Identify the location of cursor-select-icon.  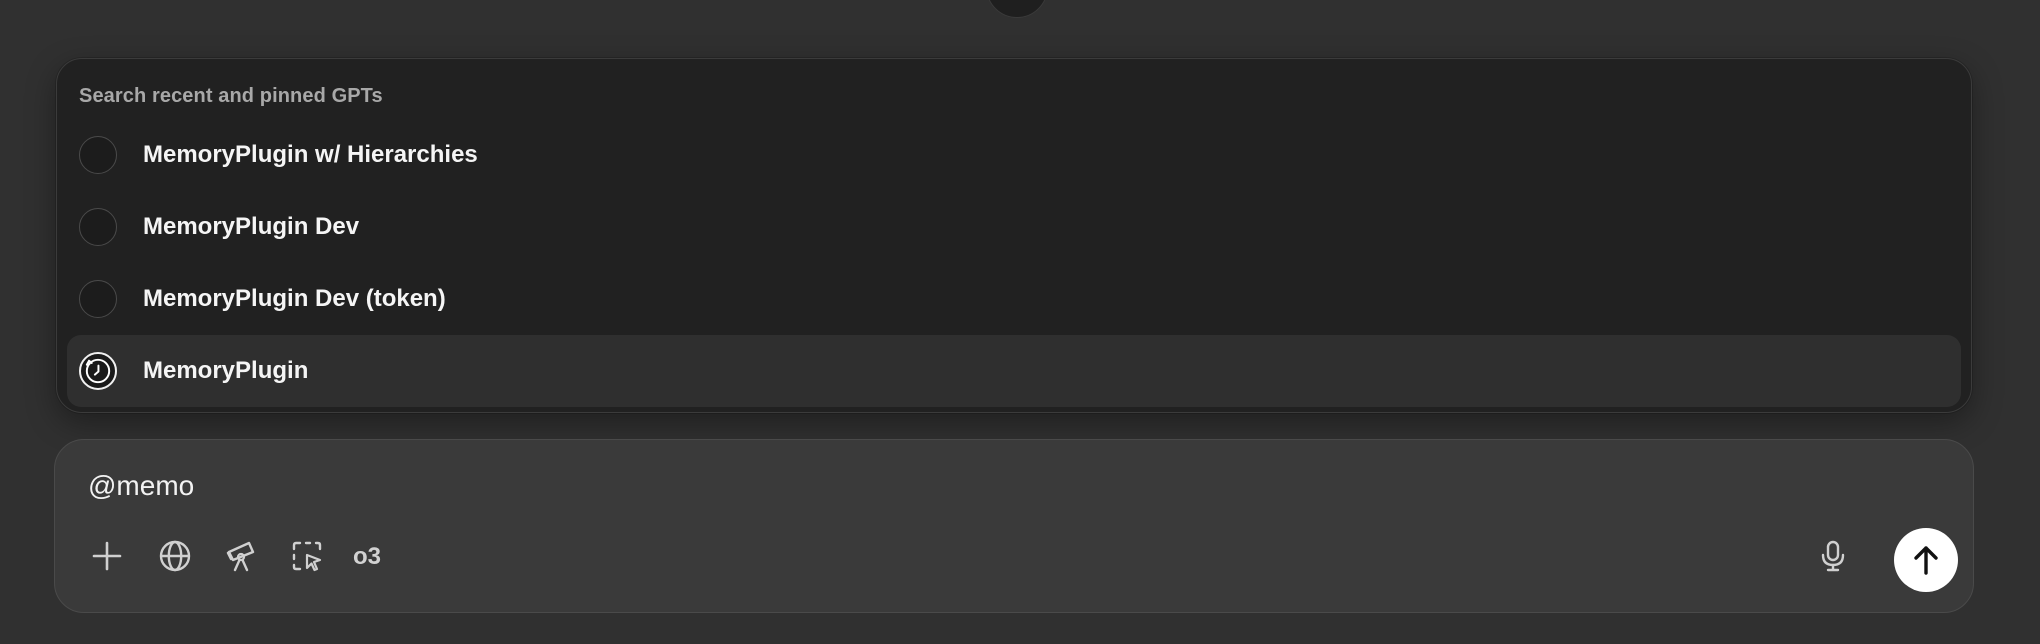
(307, 556).